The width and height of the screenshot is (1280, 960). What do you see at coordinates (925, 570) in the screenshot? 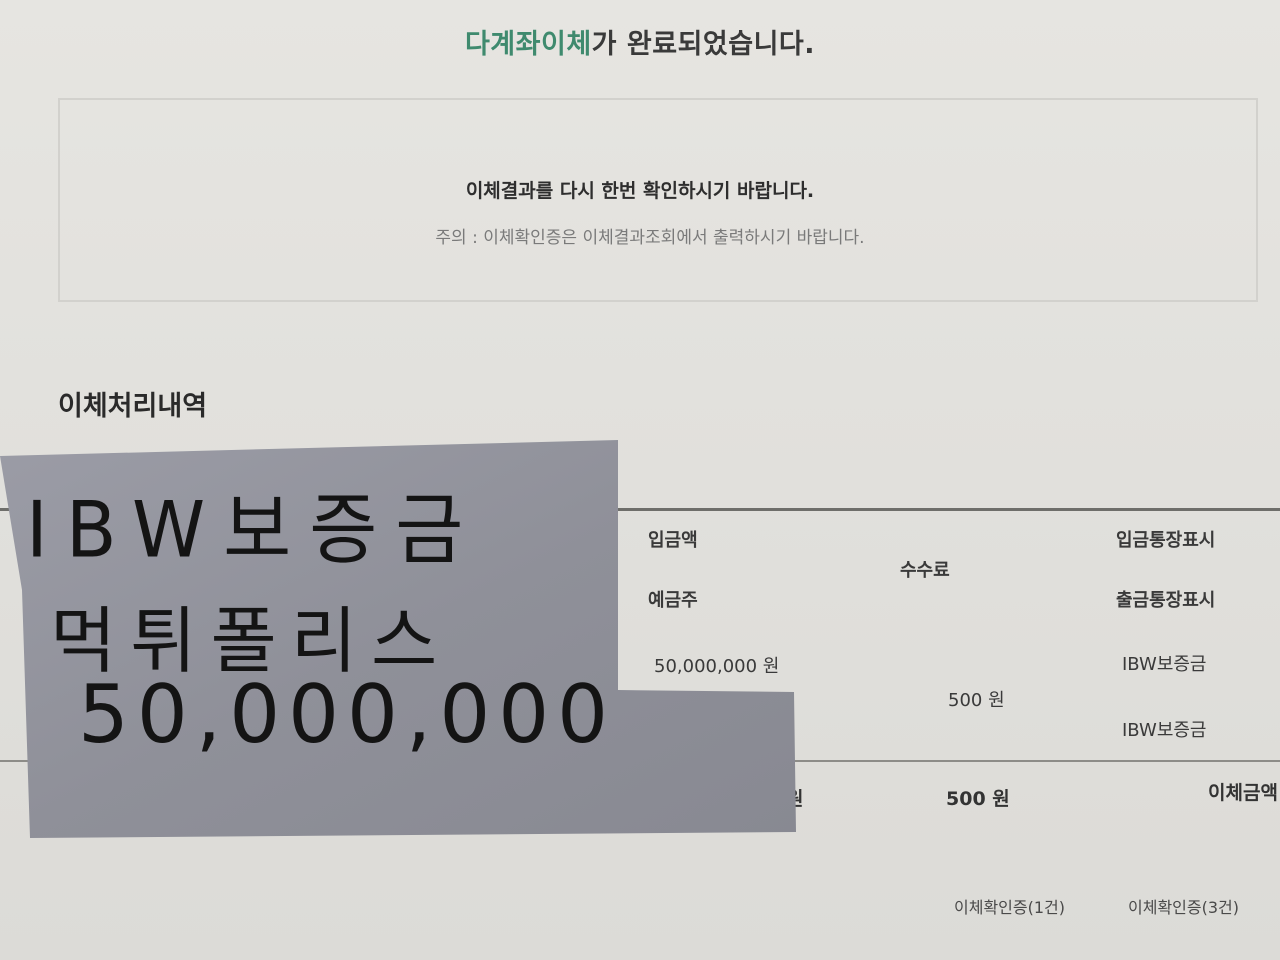
I see `header-fee: 수수료` at bounding box center [925, 570].